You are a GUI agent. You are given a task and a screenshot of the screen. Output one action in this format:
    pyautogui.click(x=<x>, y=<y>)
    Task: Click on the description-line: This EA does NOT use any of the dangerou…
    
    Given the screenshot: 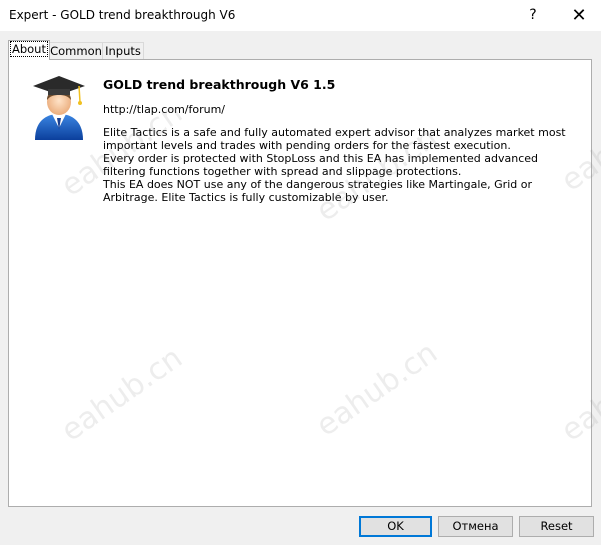 What is the action you would take?
    pyautogui.click(x=317, y=191)
    